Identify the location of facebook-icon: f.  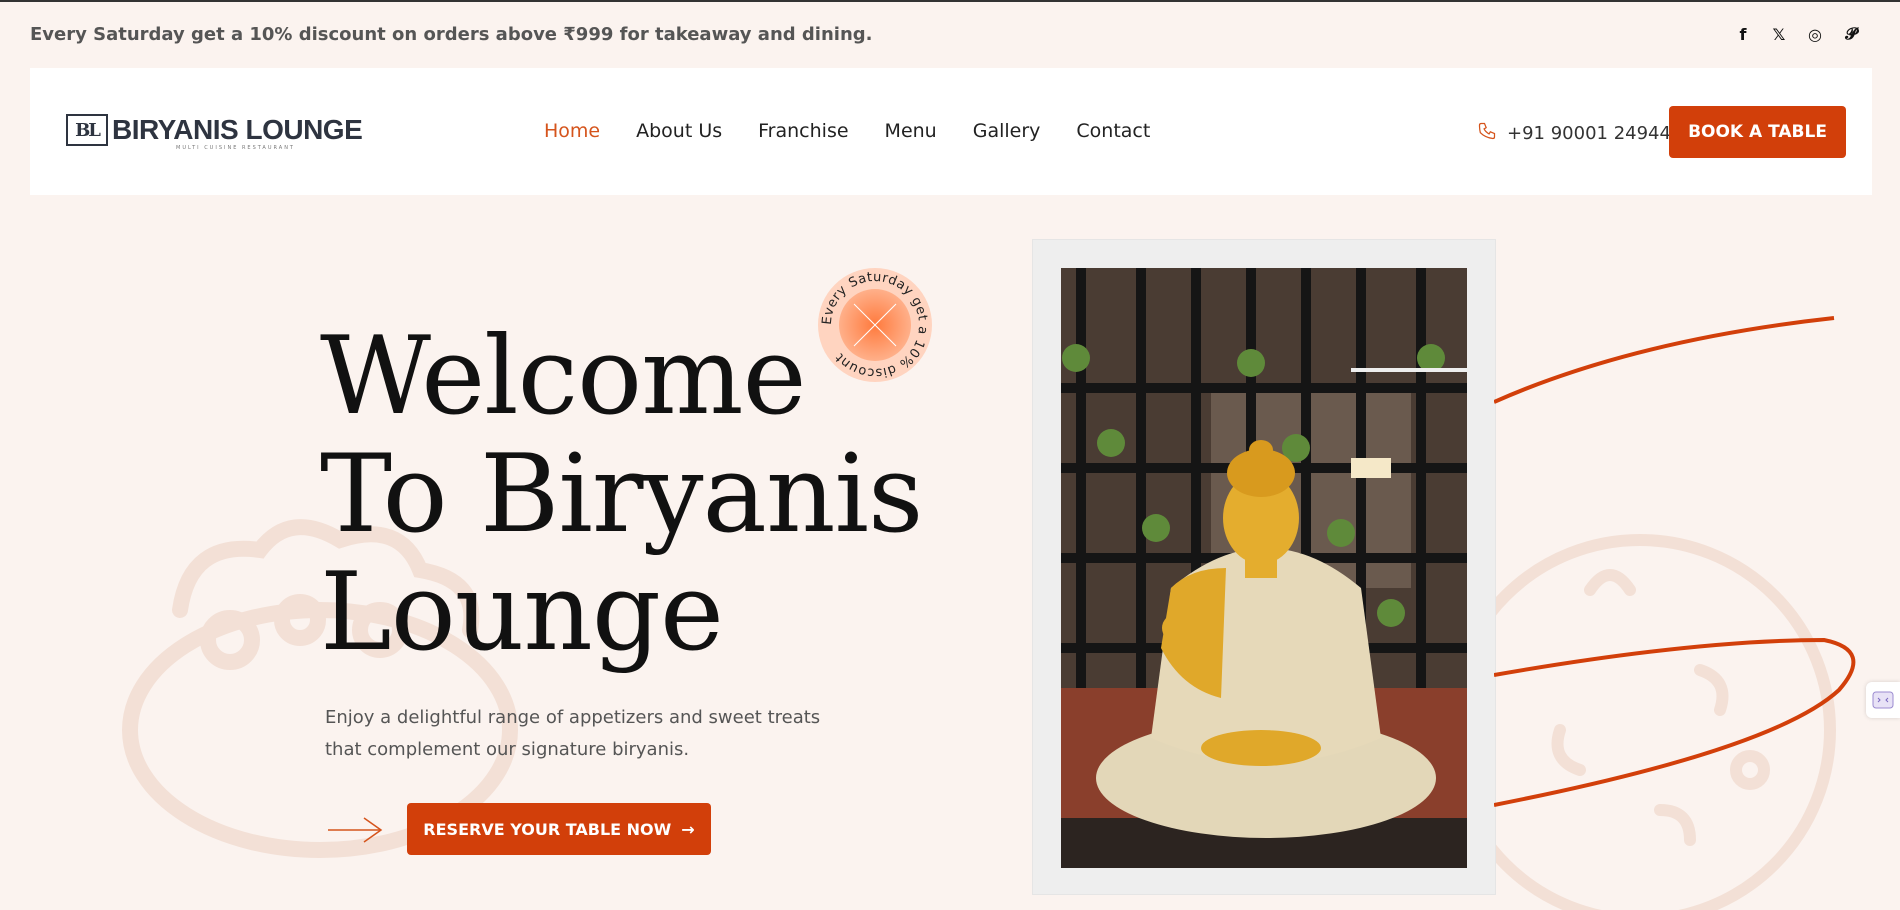
(1743, 34).